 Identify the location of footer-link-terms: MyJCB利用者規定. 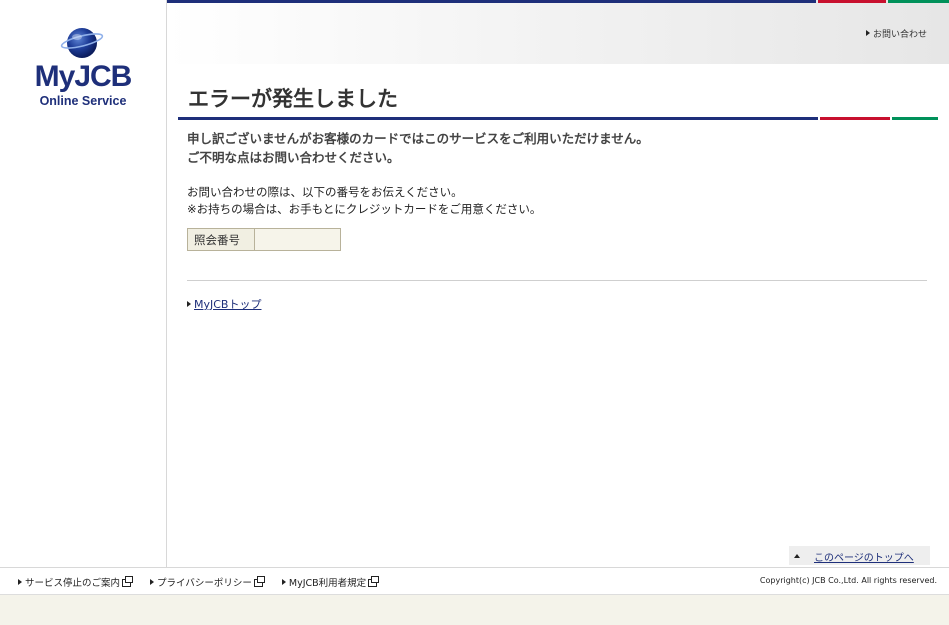
(330, 582).